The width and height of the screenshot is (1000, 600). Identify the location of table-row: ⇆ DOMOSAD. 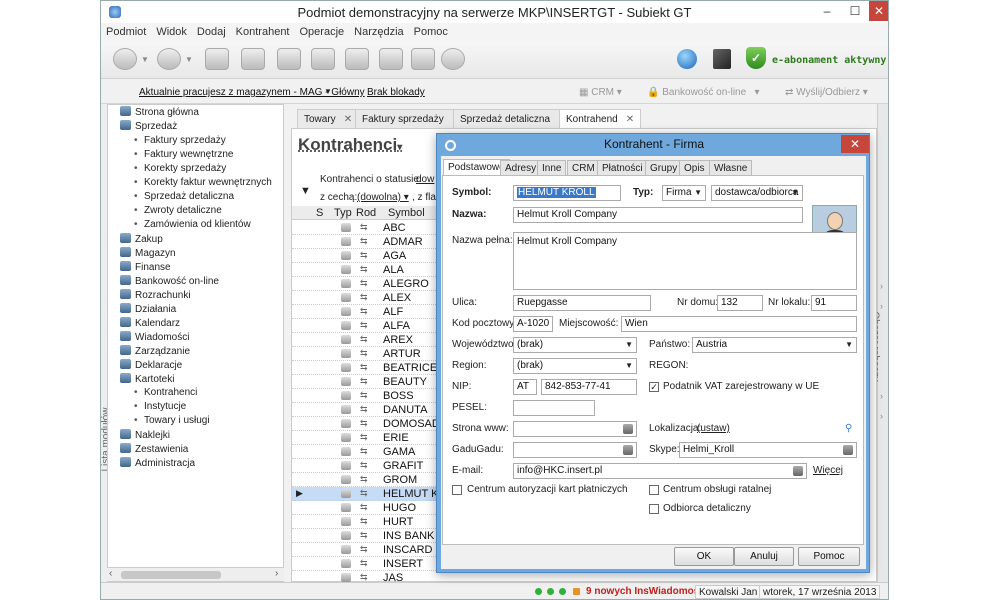
(367, 424).